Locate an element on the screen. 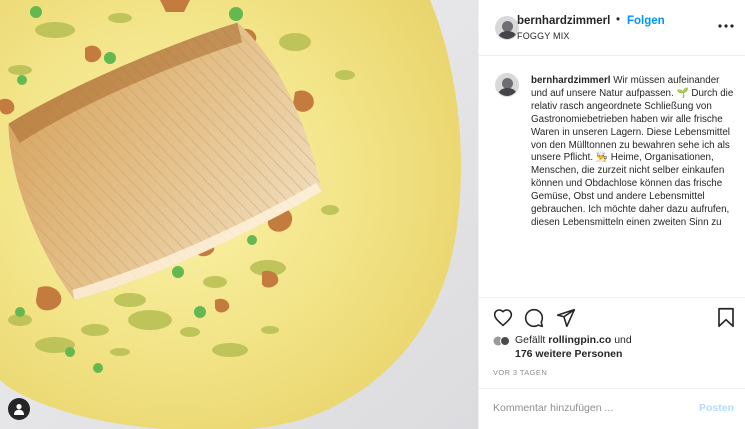 The height and width of the screenshot is (429, 745). caption-author-avatar is located at coordinates (507, 85).